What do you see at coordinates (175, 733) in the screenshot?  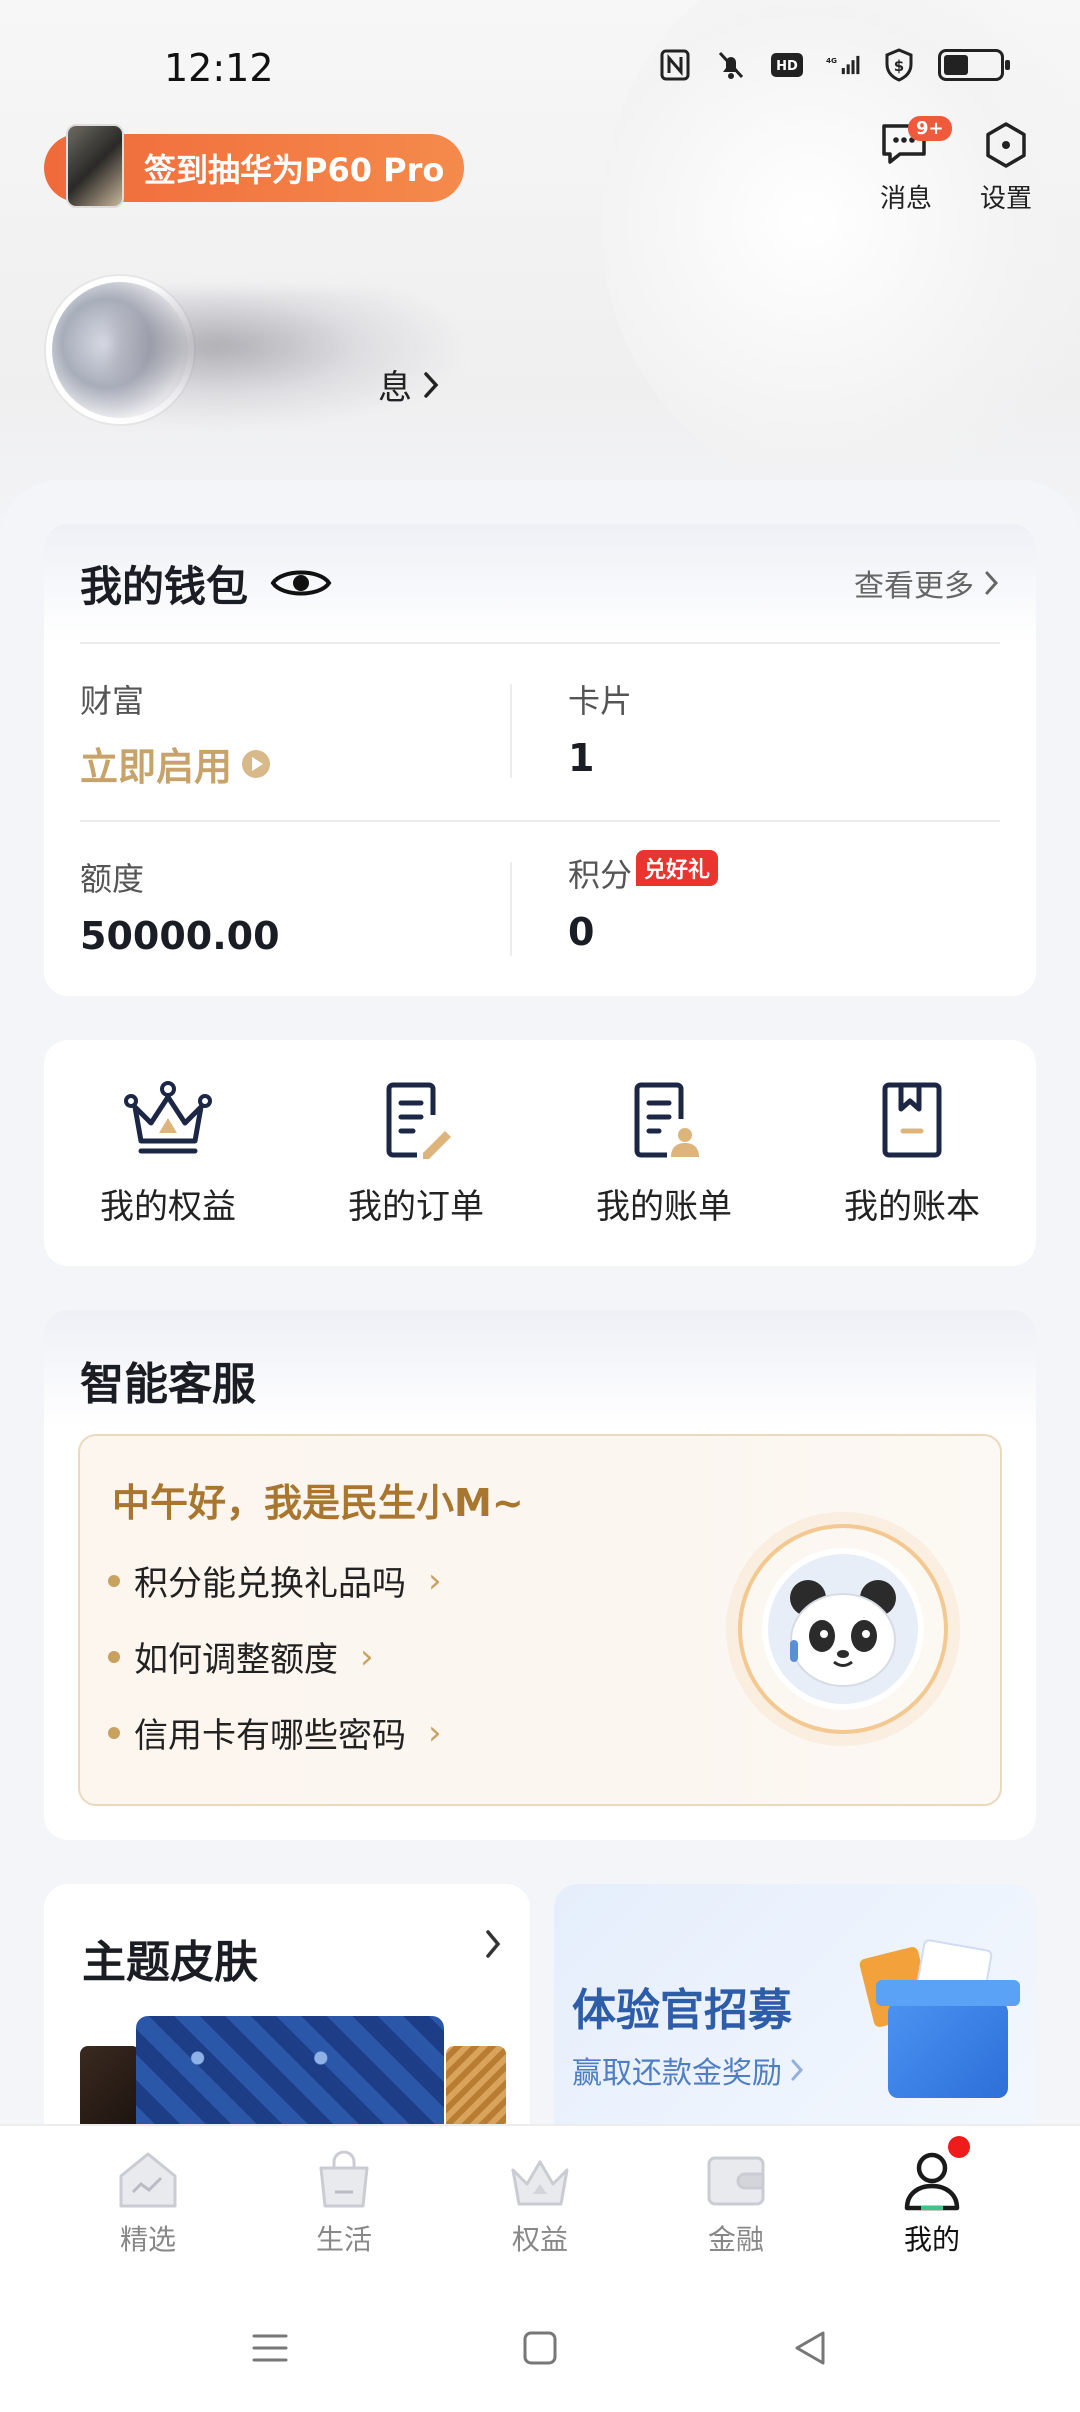 I see `wealth-cell: 财富 立即启用` at bounding box center [175, 733].